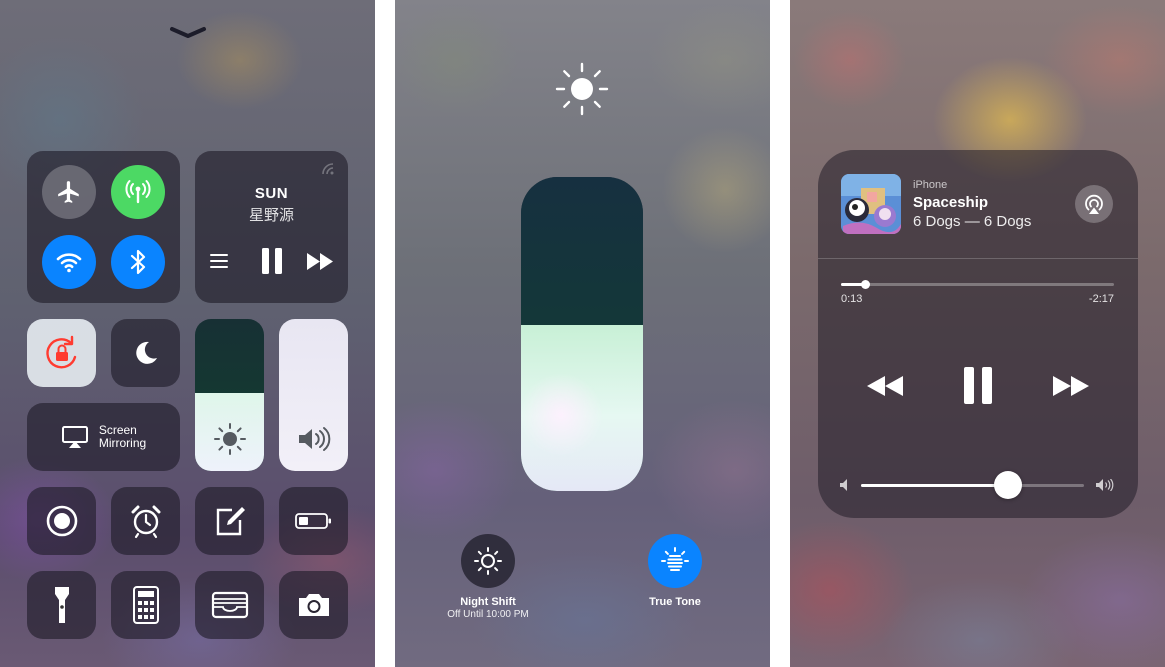 The width and height of the screenshot is (1165, 667). What do you see at coordinates (675, 602) in the screenshot?
I see `true-tone-label: True Tone` at bounding box center [675, 602].